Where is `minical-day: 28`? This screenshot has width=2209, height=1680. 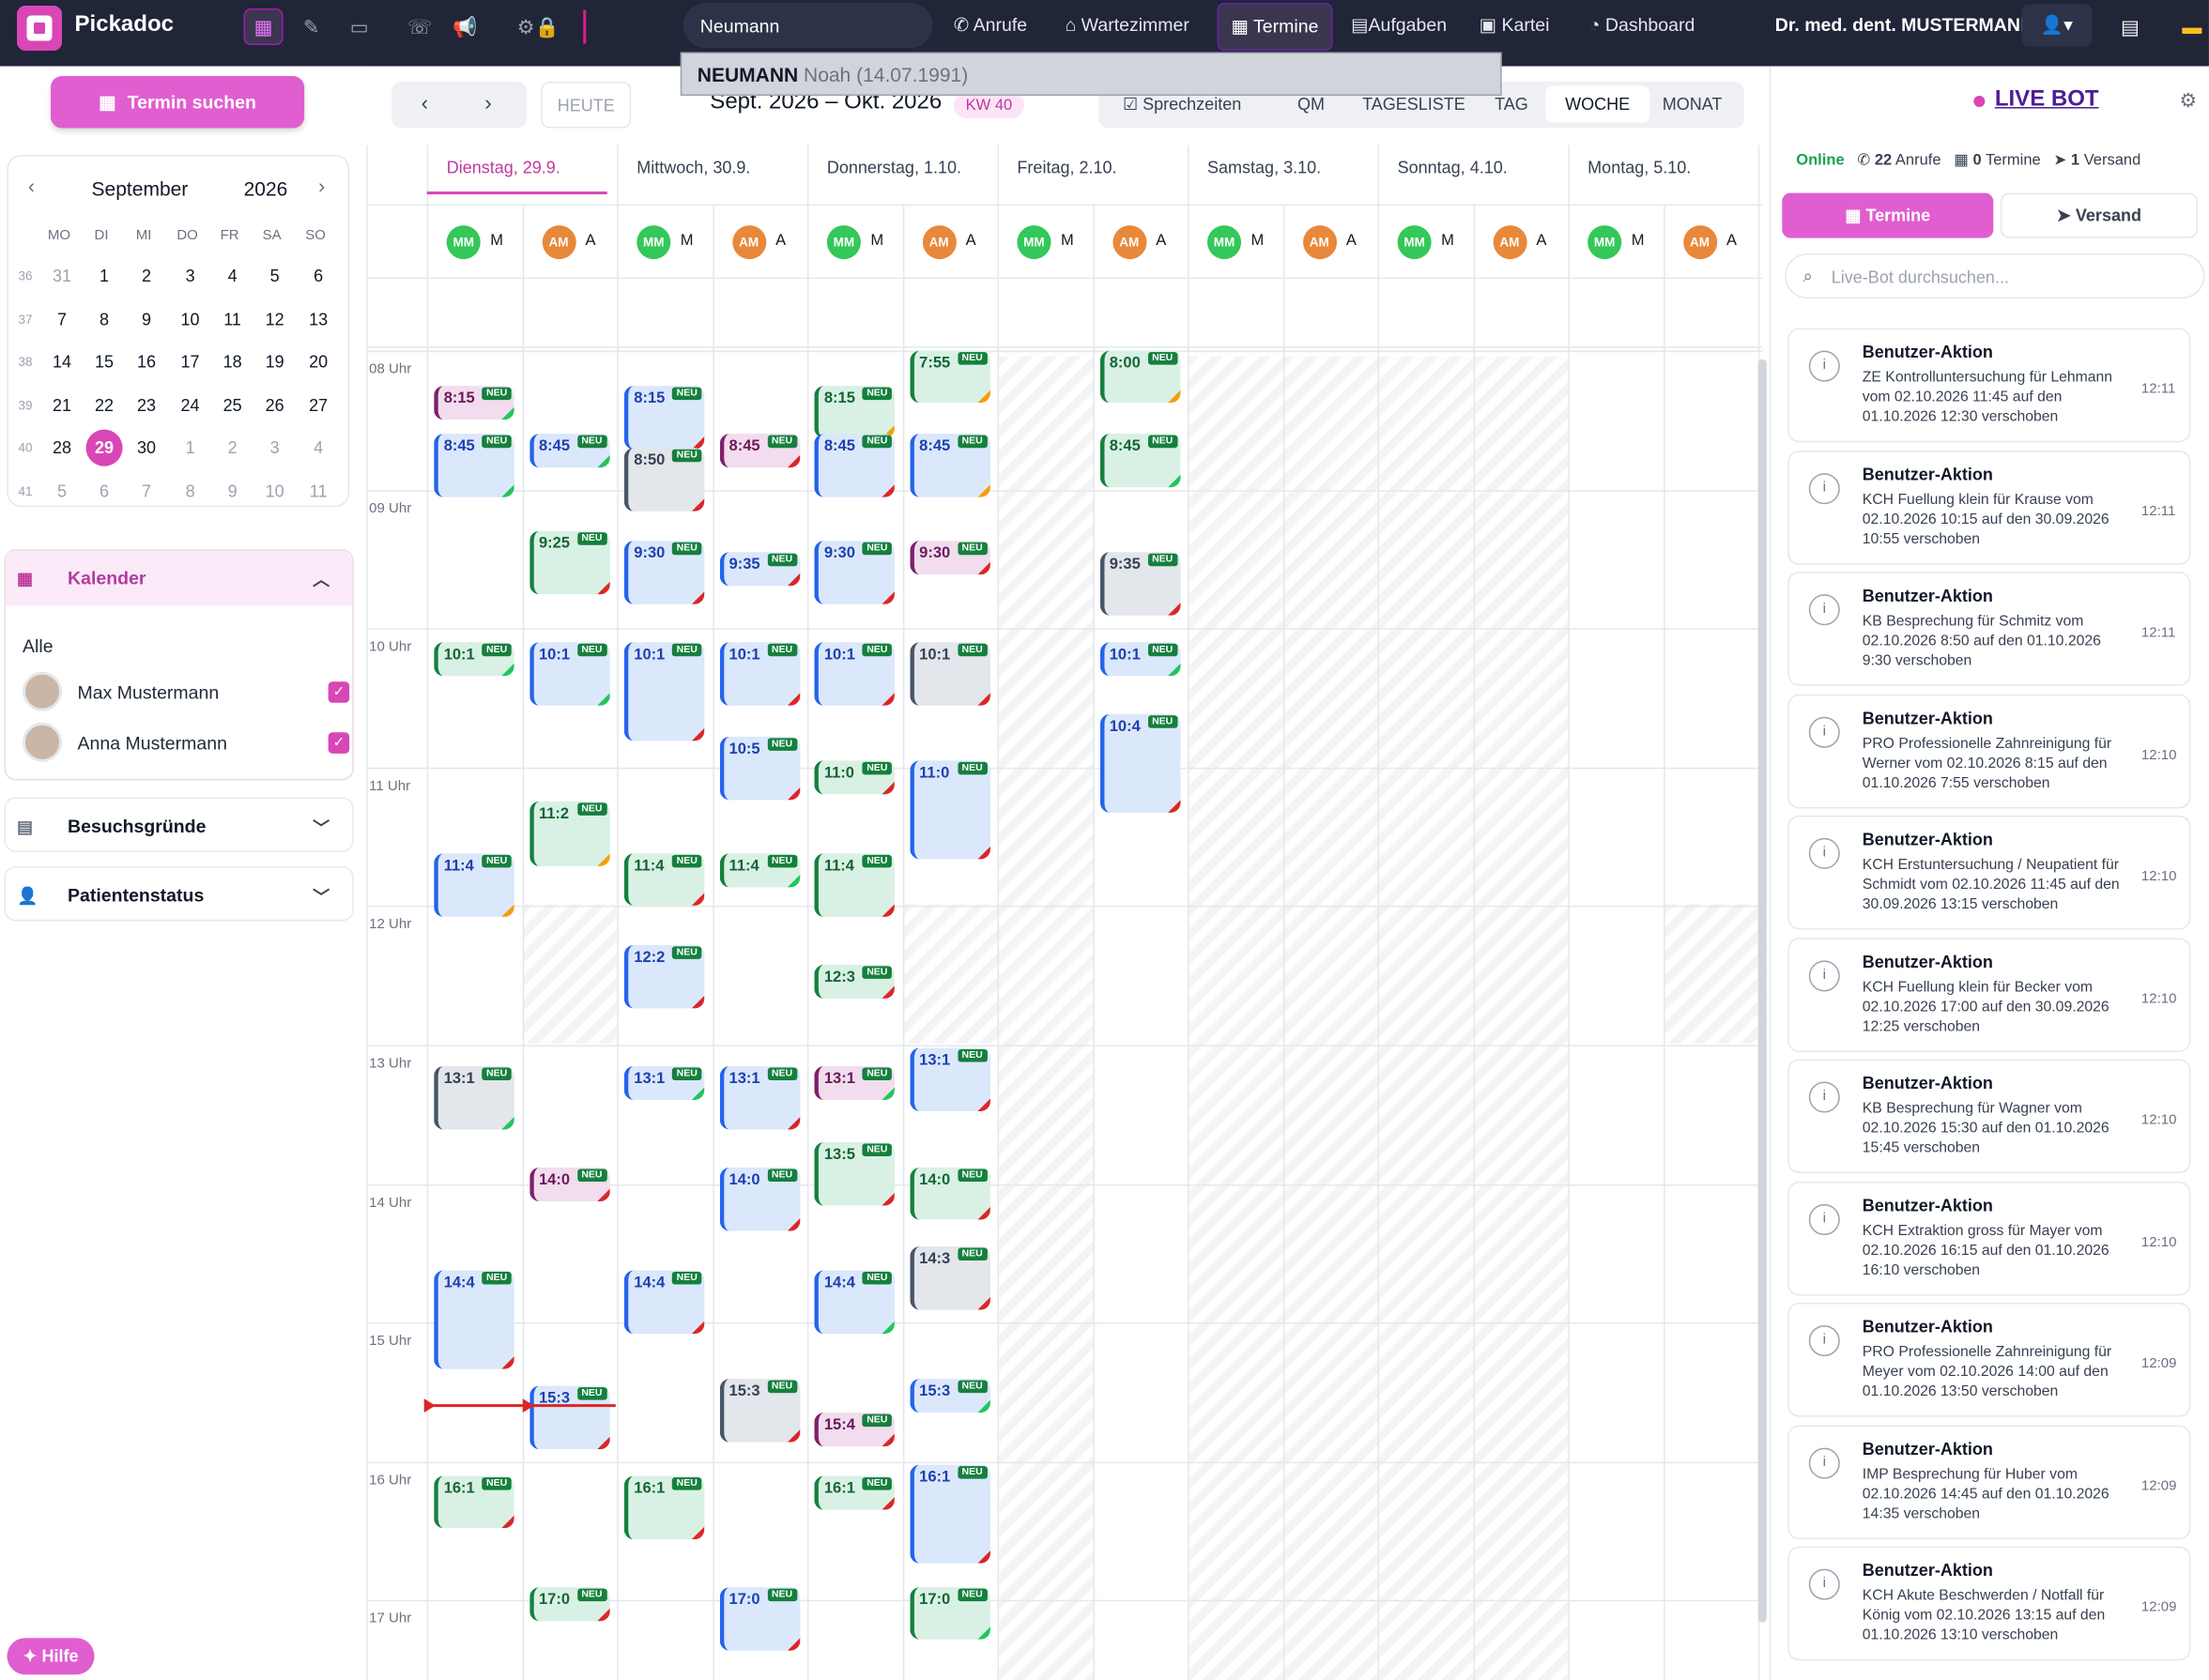
minical-day: 28 is located at coordinates (62, 448).